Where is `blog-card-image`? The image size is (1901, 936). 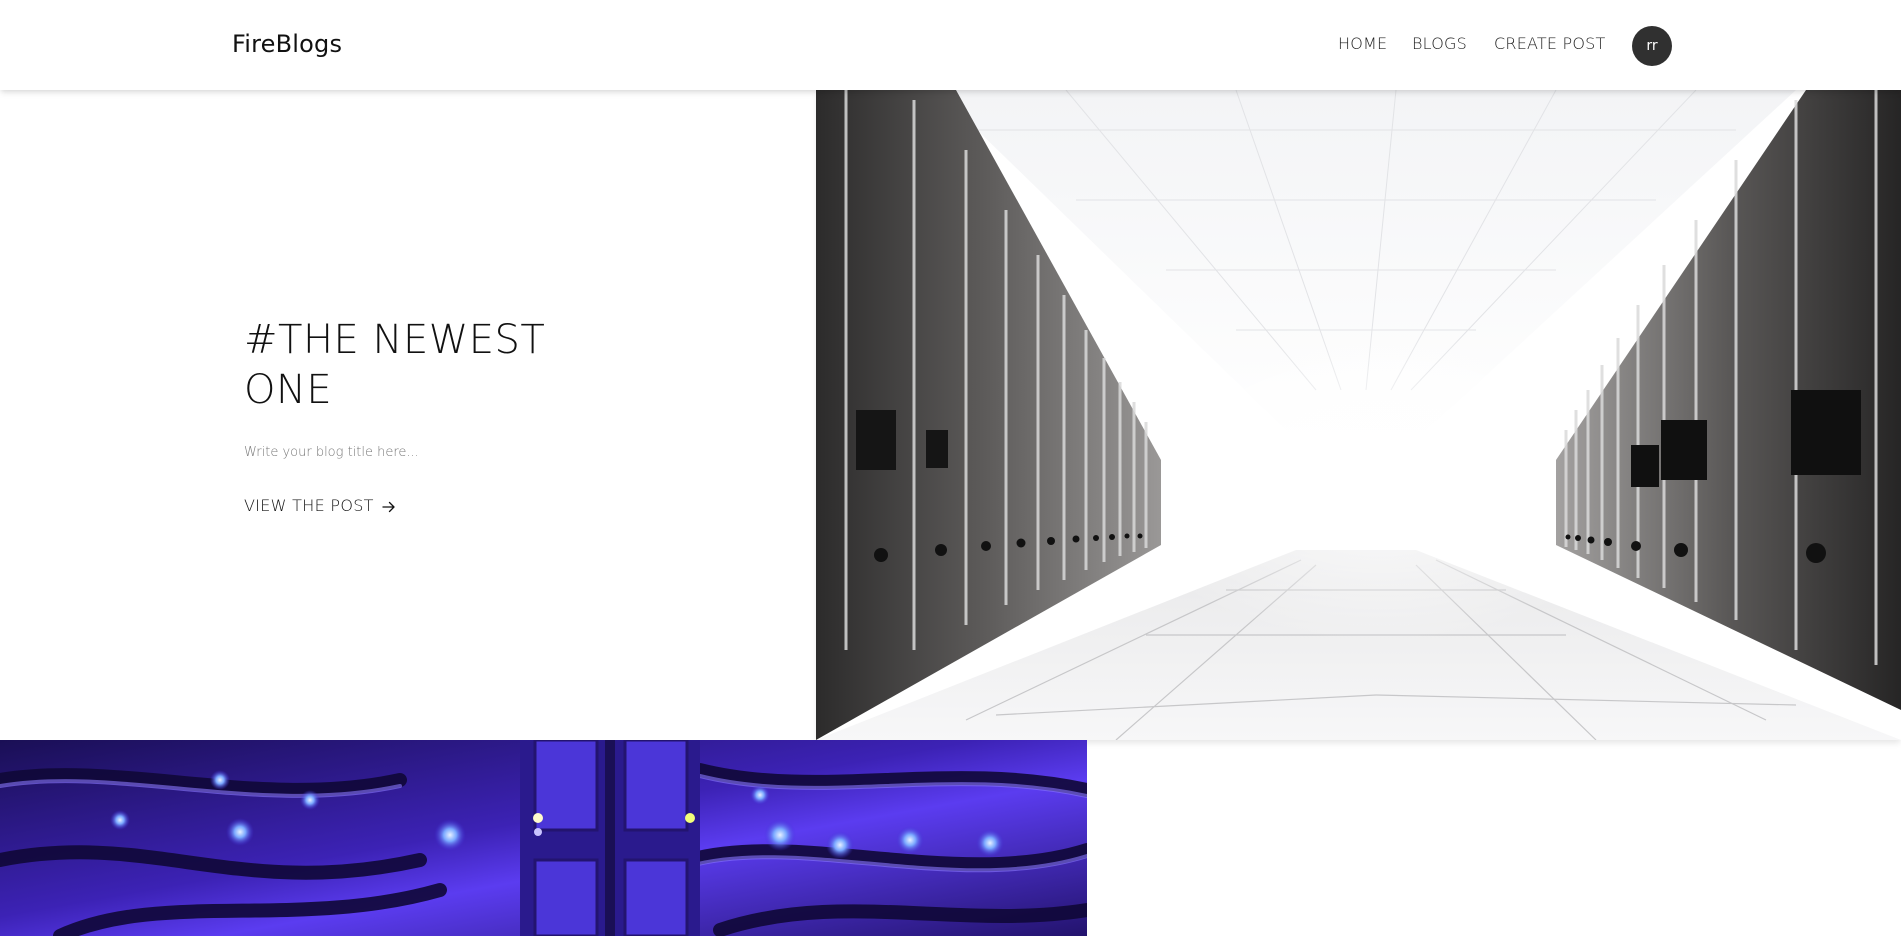 blog-card-image is located at coordinates (543, 838).